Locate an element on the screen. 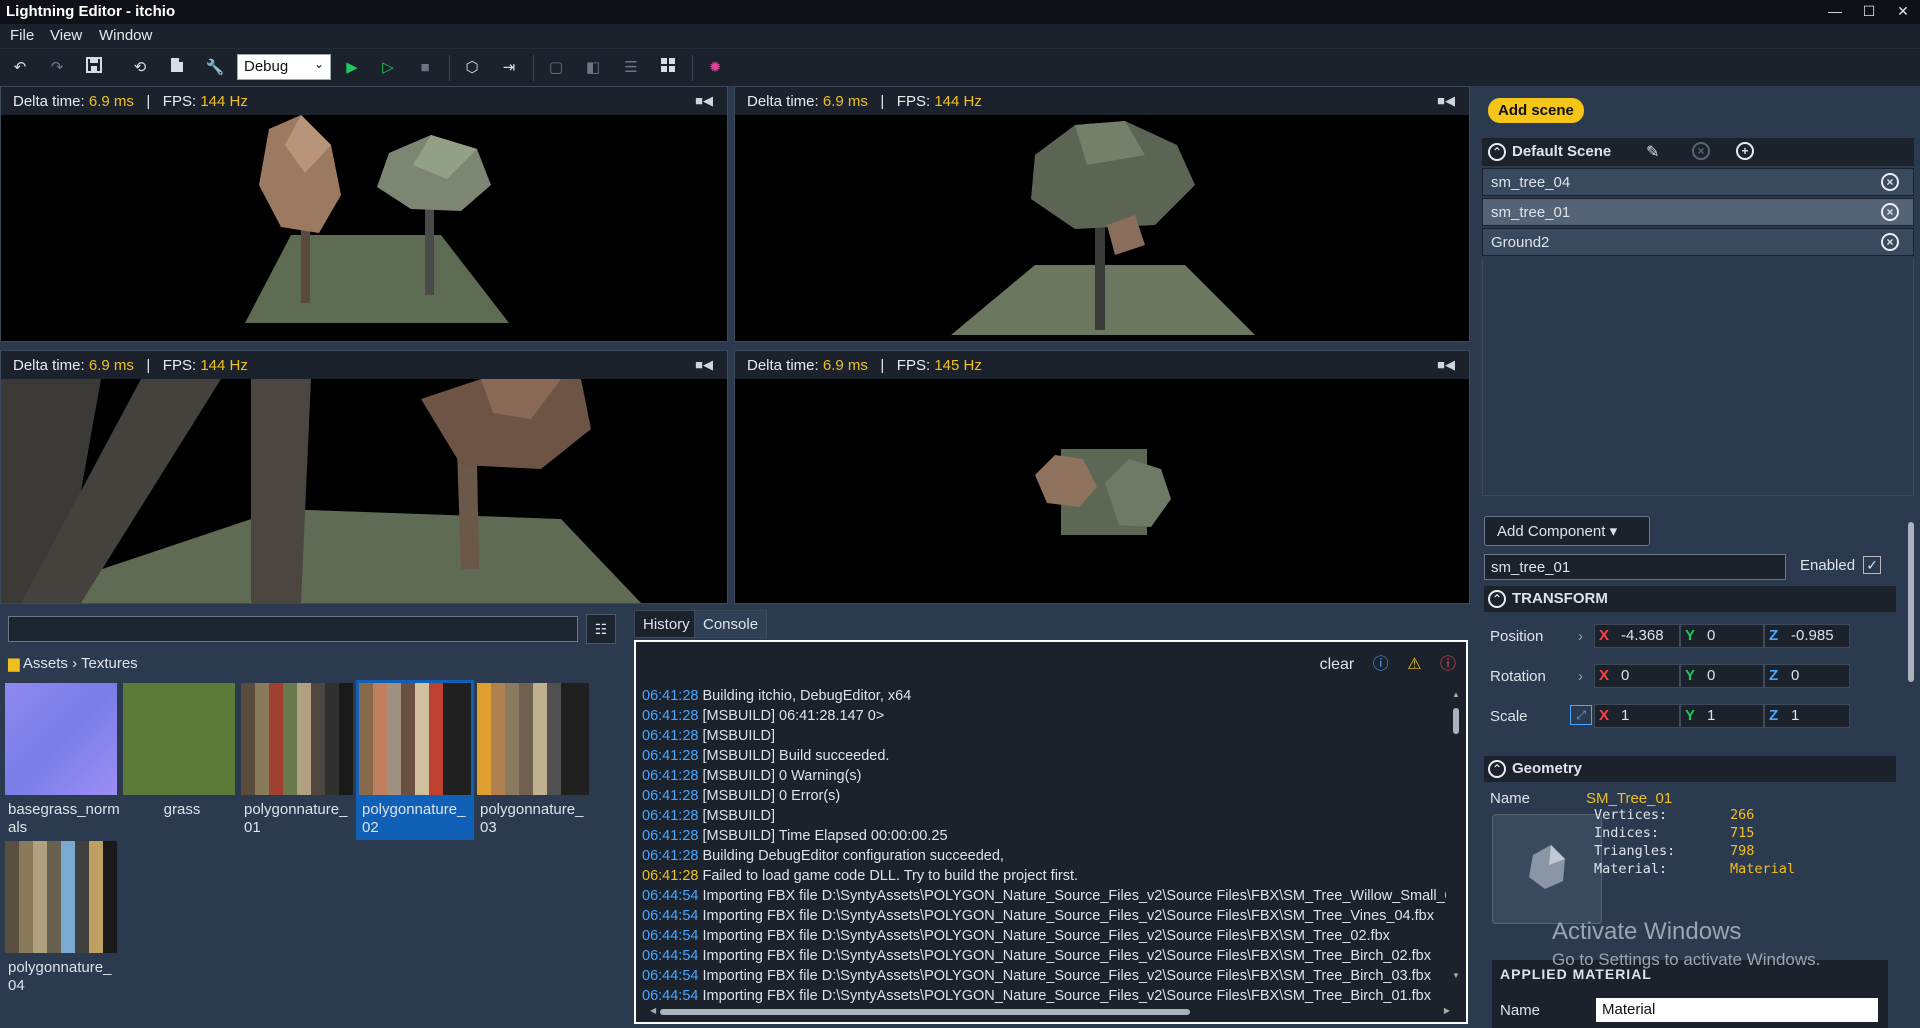  asset-item: polygonnature_ 02 is located at coordinates (415, 760).